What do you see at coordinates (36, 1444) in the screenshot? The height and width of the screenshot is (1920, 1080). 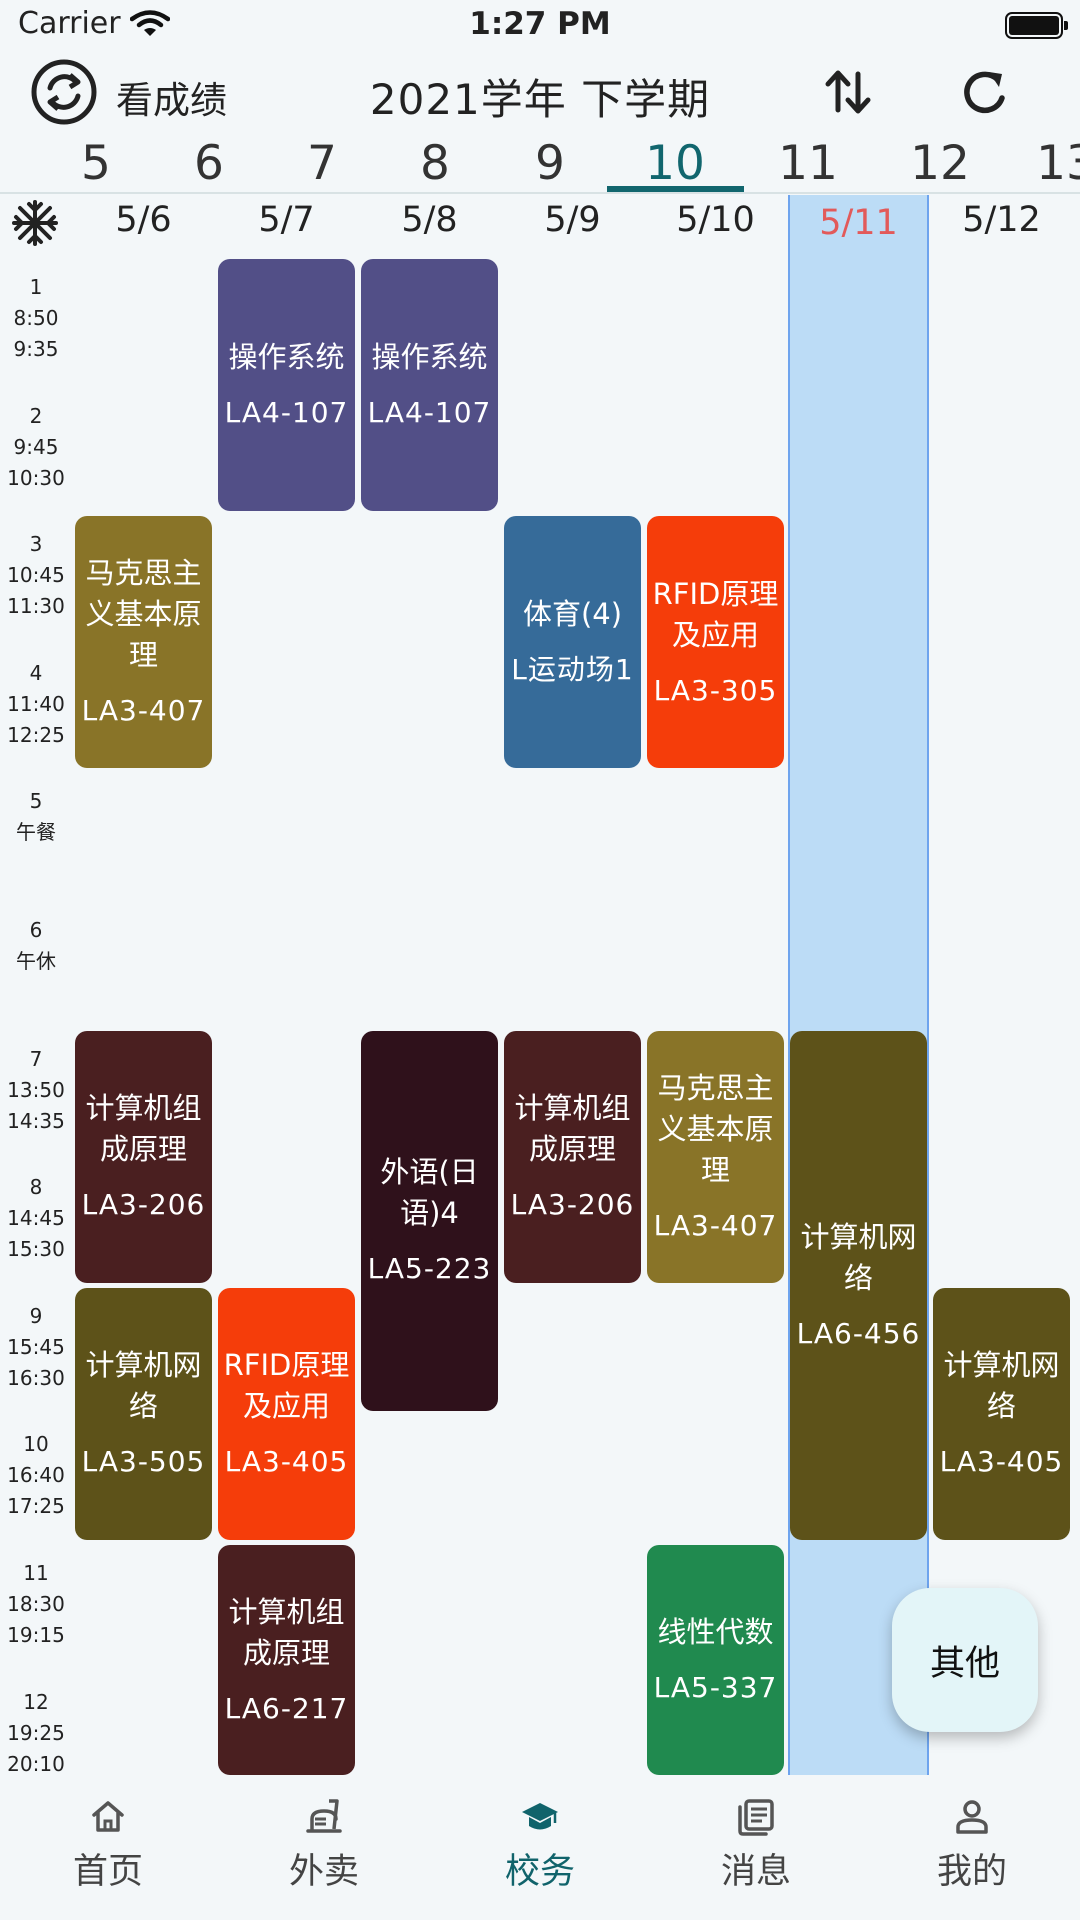 I see `period-num: 10` at bounding box center [36, 1444].